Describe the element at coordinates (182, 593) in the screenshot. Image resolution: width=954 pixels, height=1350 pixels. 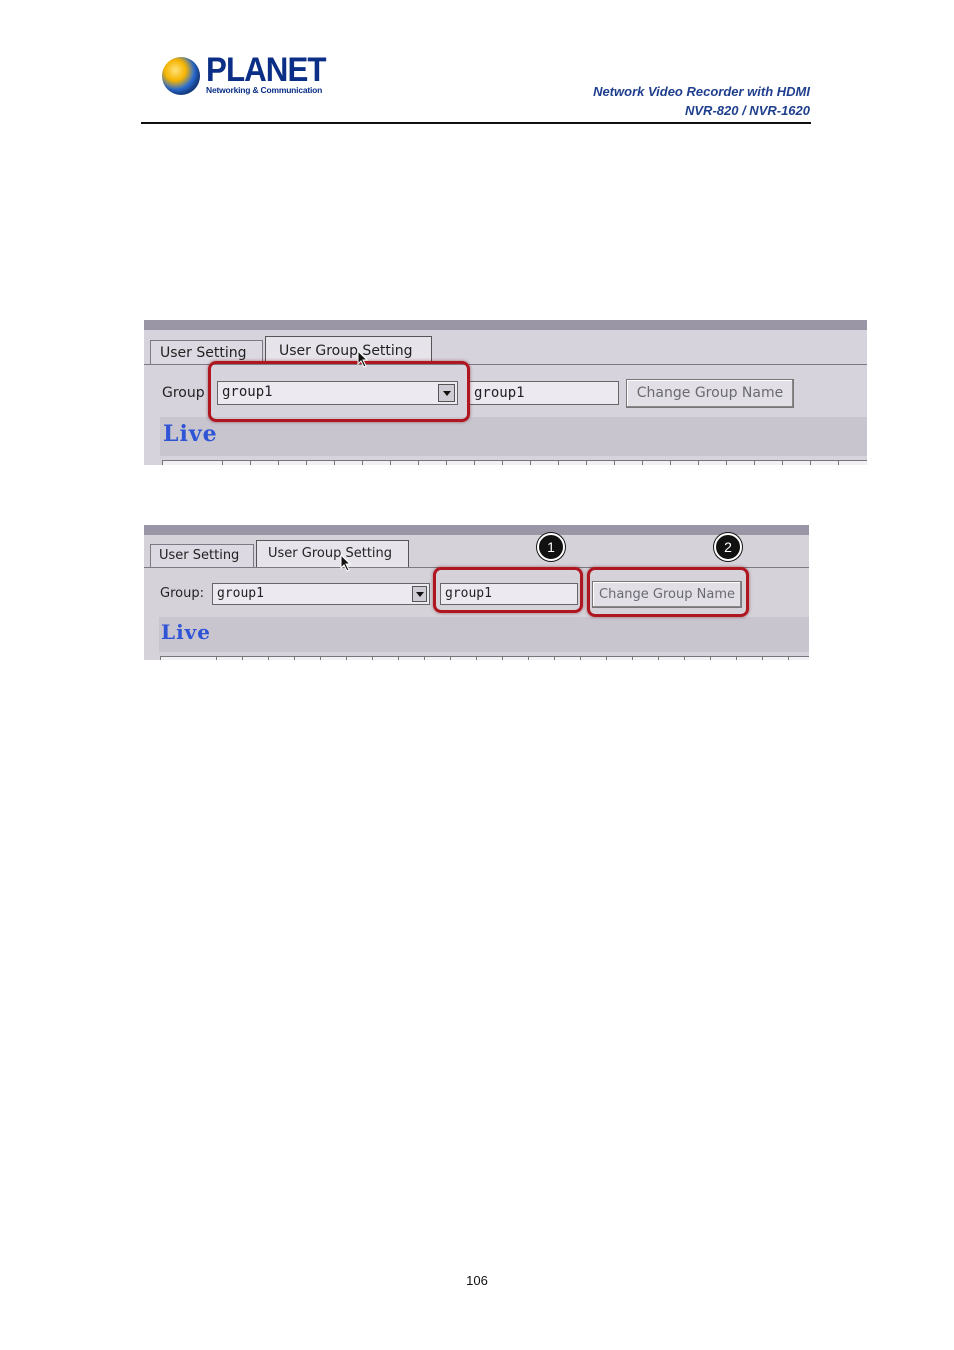
I see `group-label: Group:` at that location.